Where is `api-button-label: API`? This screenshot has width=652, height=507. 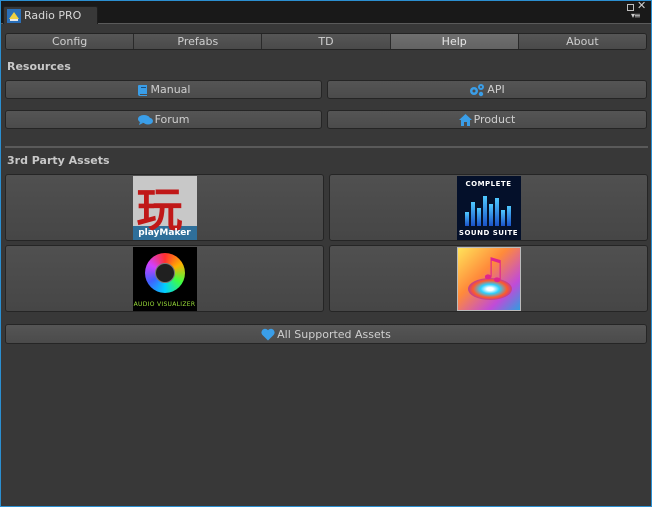
api-button-label: API is located at coordinates (496, 89).